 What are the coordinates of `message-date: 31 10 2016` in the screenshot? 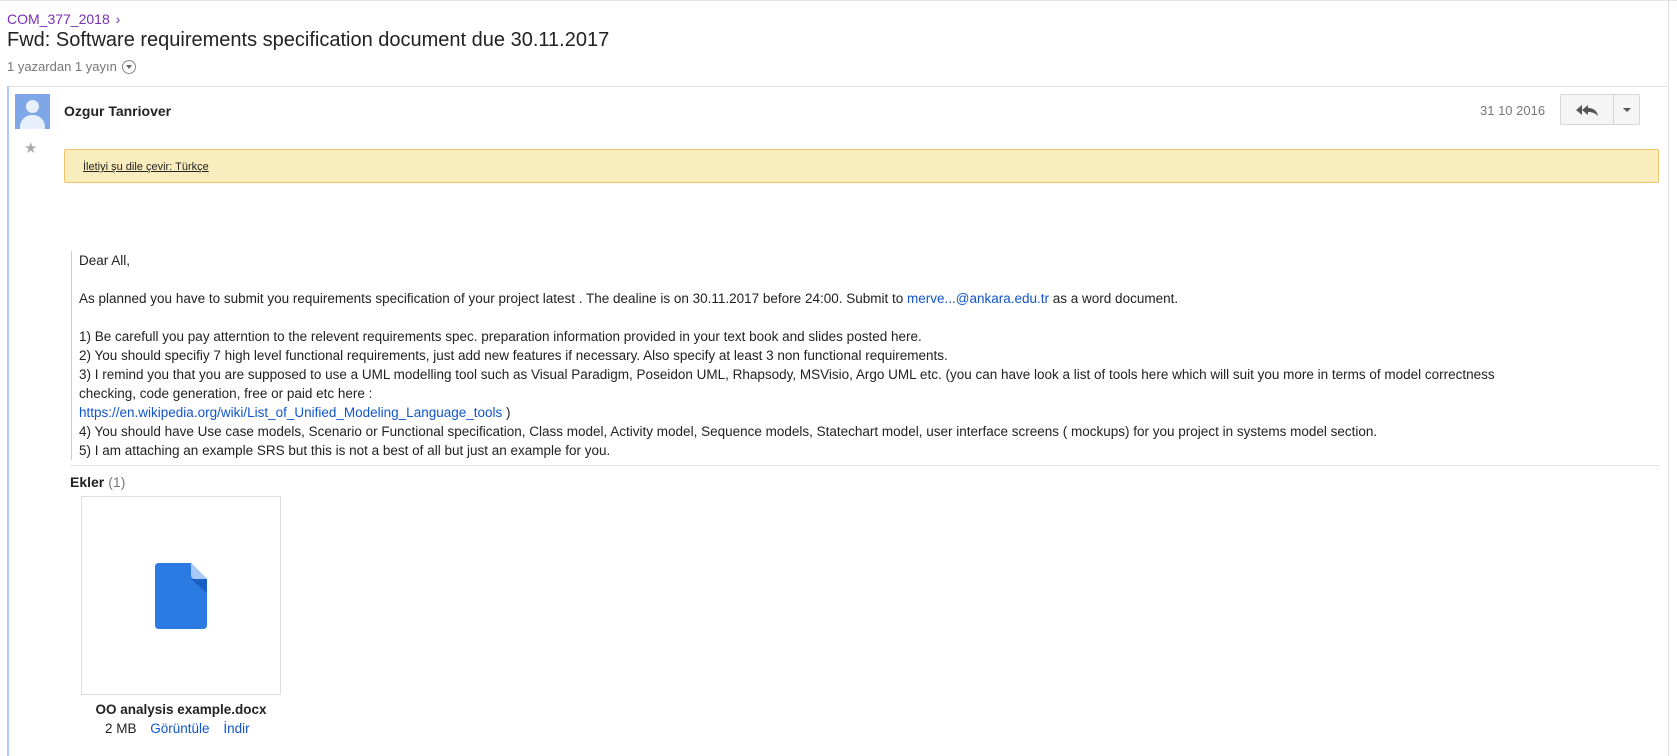 It's located at (1513, 110).